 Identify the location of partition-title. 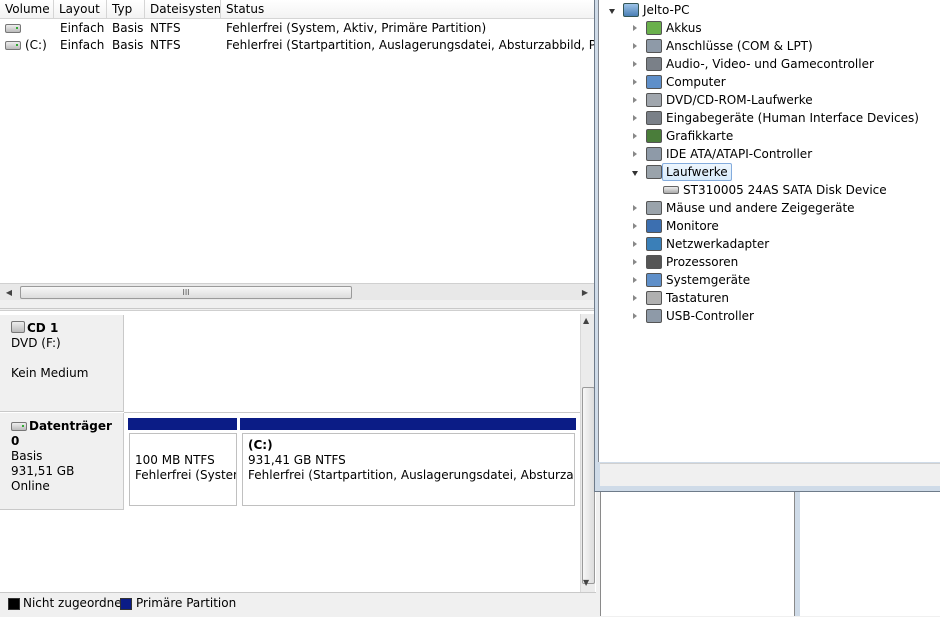
(185, 445).